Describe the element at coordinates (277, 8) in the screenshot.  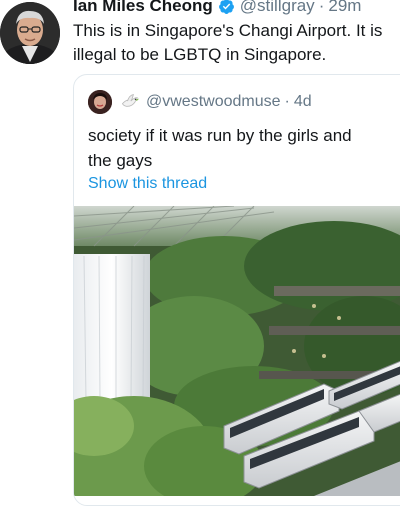
I see `author-handle: @stillgray` at that location.